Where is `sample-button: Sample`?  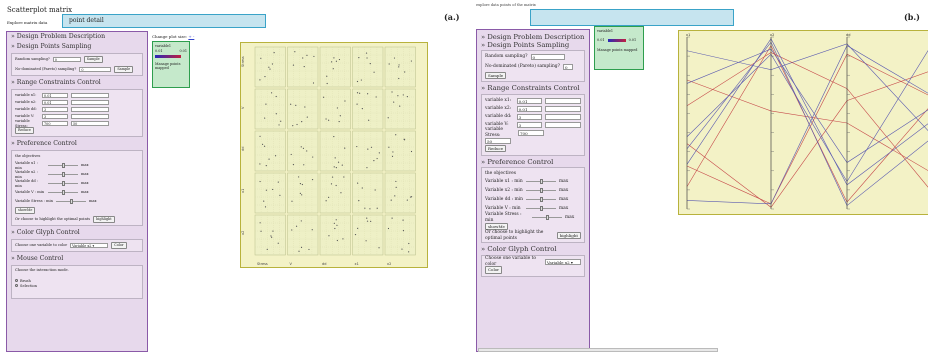 sample-button: Sample is located at coordinates (93, 59).